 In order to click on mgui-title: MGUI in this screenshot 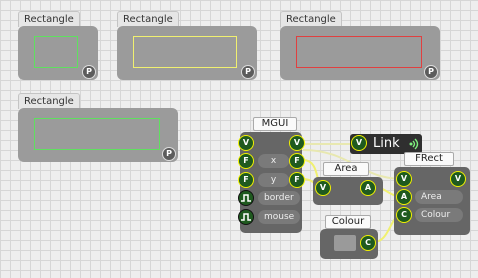, I will do `click(275, 124)`.